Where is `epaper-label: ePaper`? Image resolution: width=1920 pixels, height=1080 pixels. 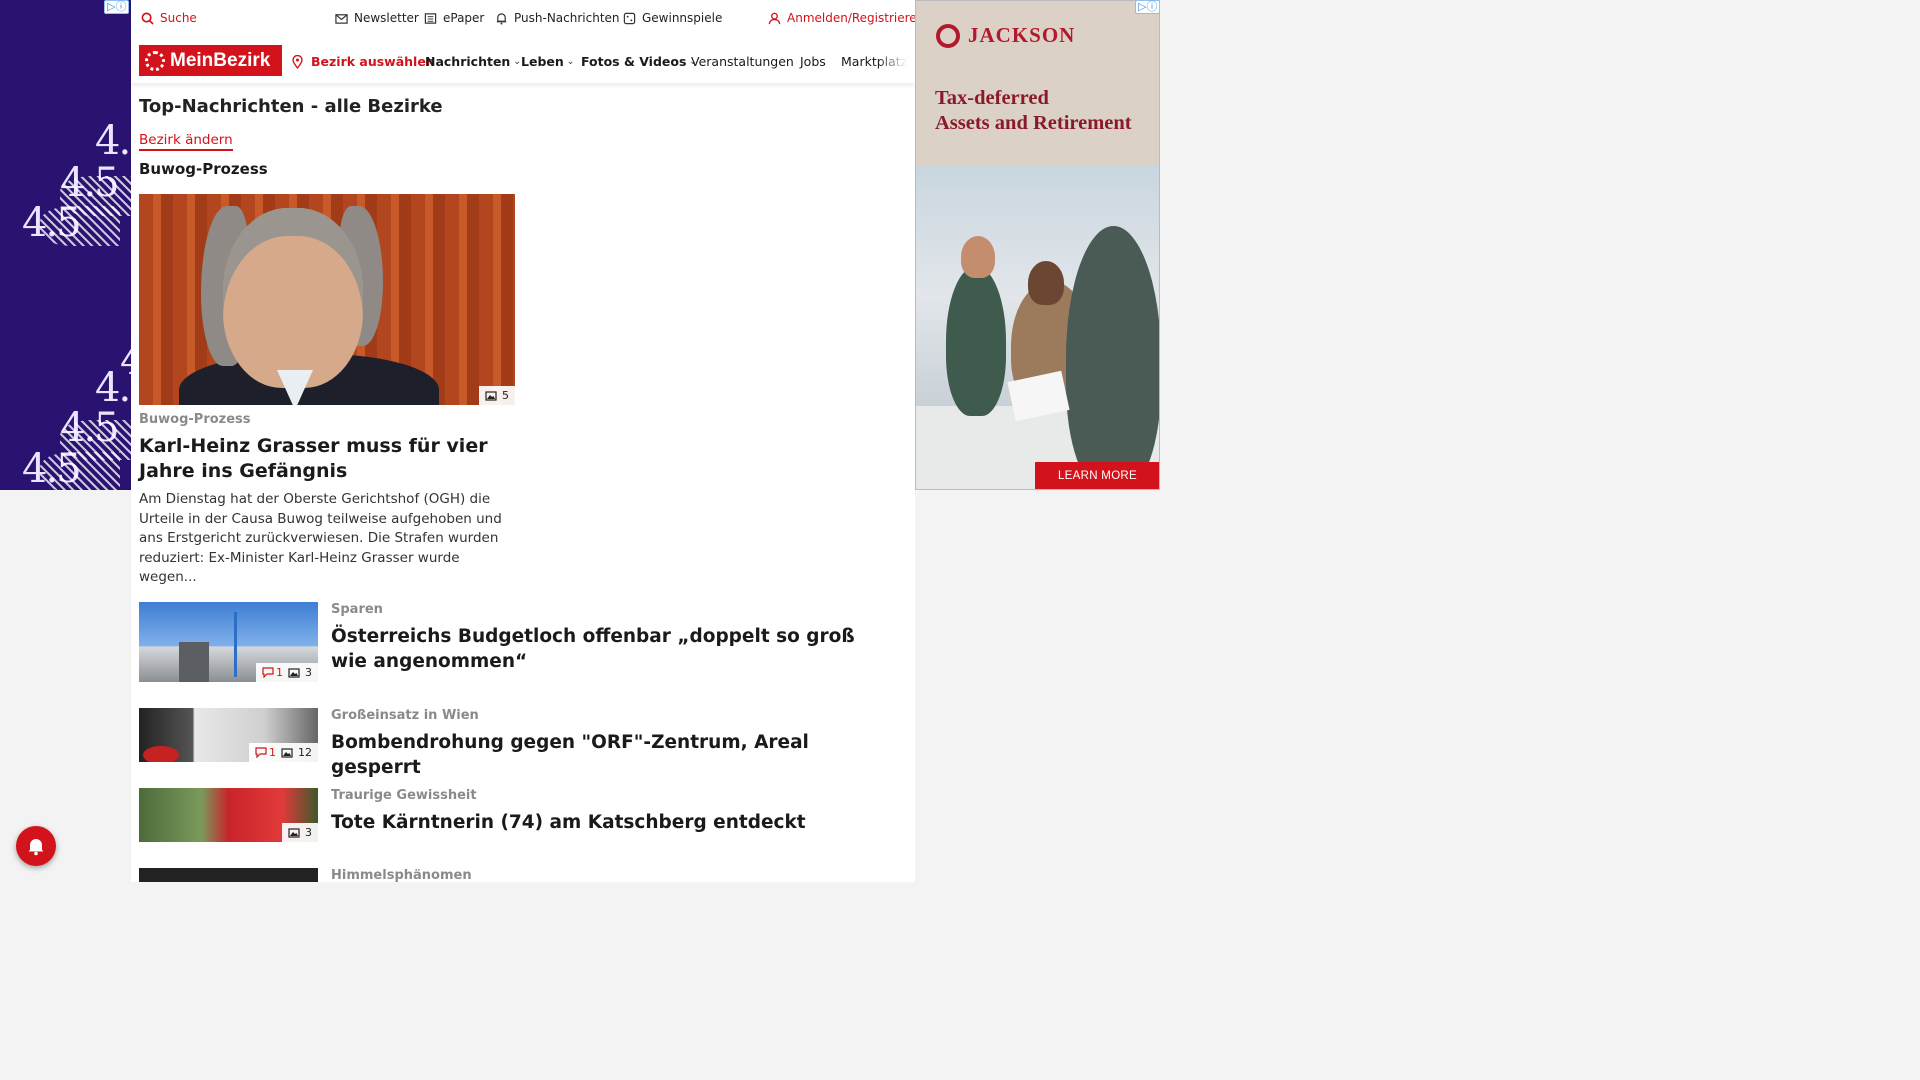
epaper-label: ePaper is located at coordinates (464, 18).